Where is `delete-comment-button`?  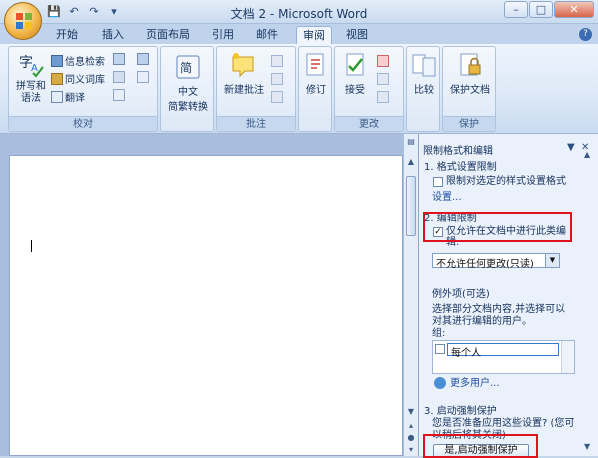
delete-comment-button is located at coordinates (277, 61).